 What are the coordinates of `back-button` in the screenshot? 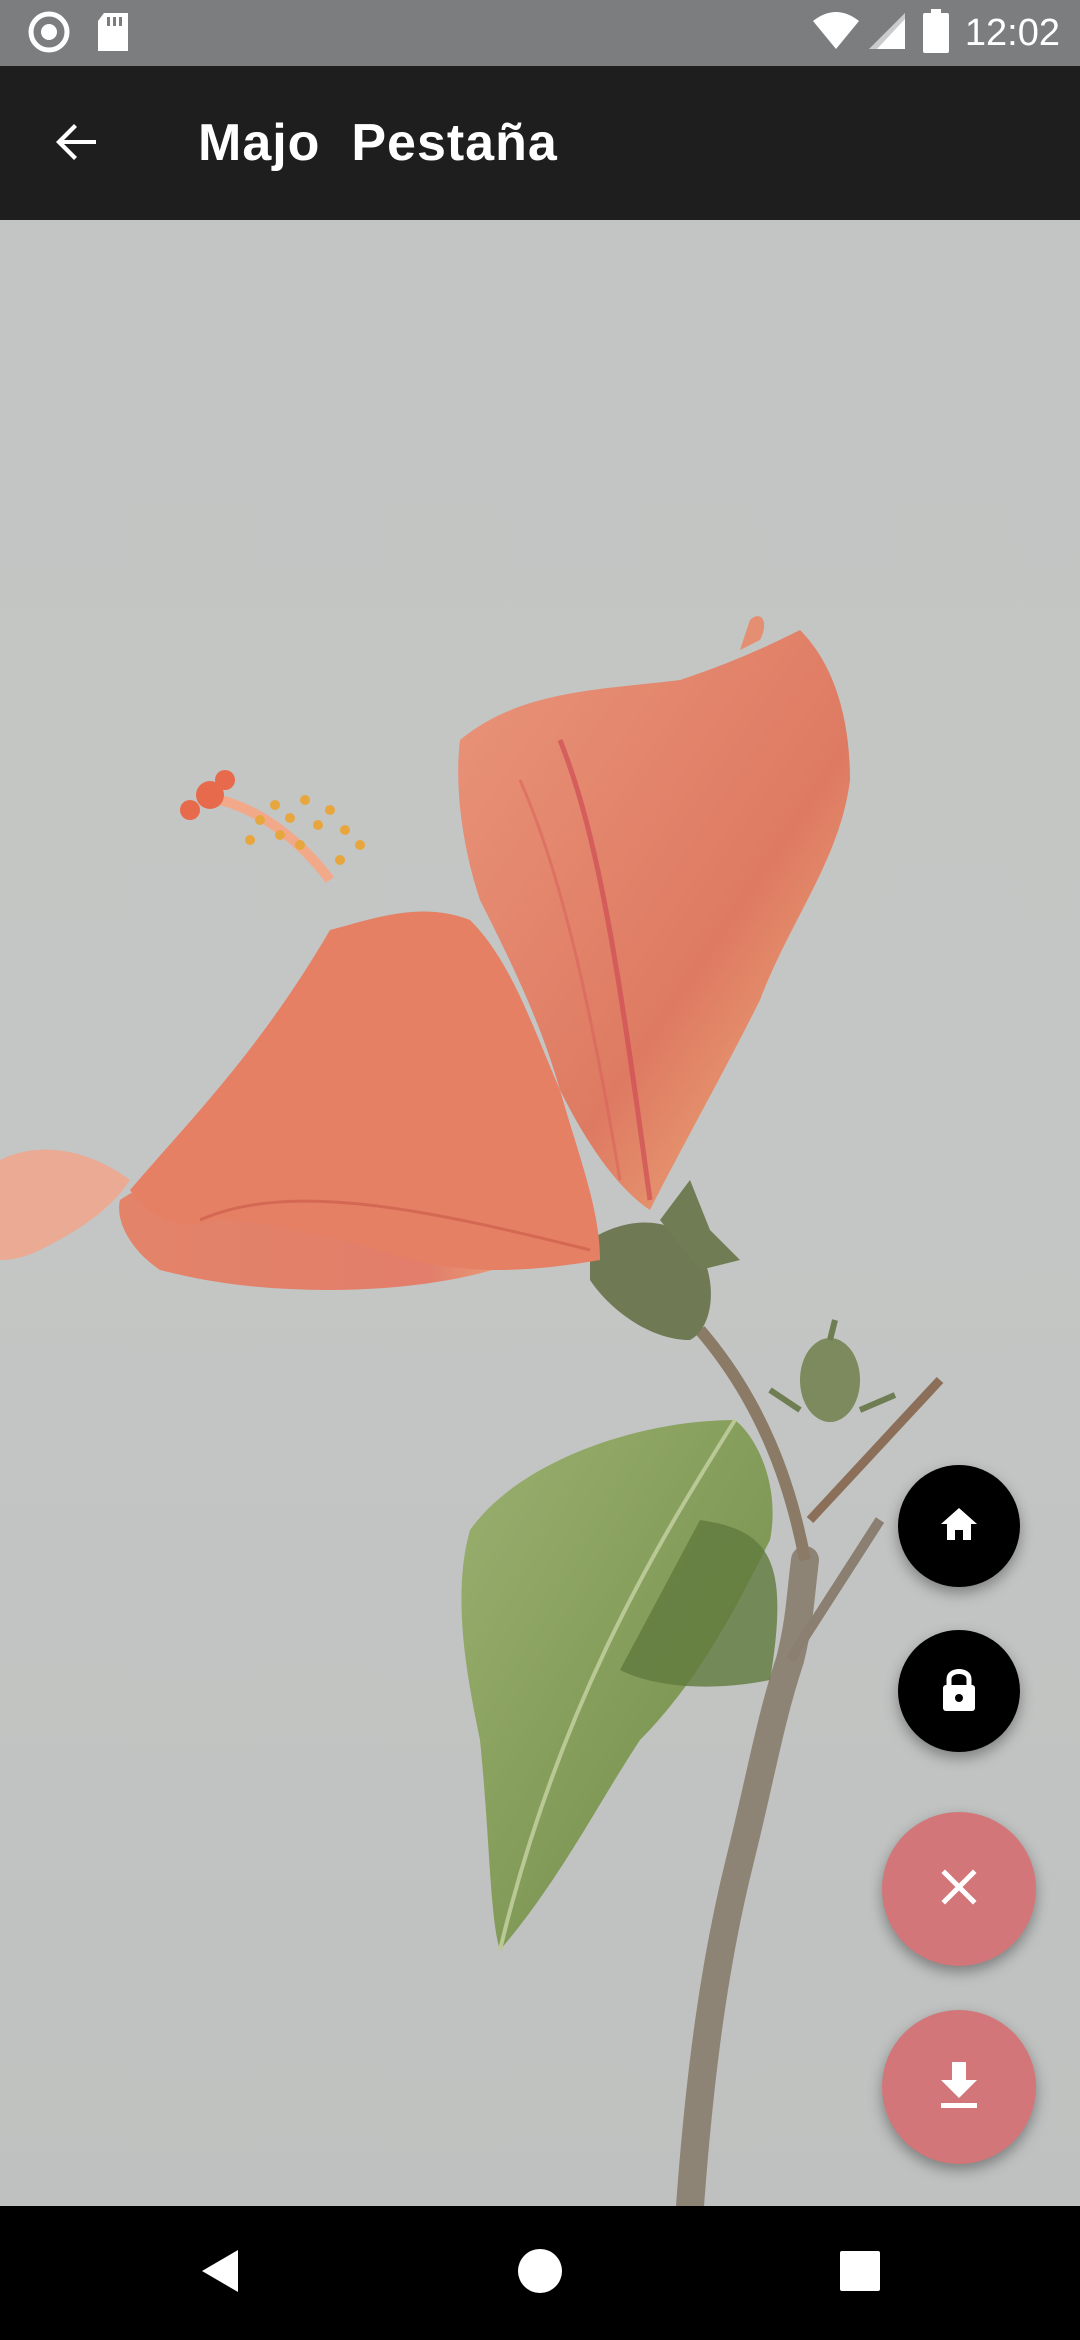 It's located at (76, 144).